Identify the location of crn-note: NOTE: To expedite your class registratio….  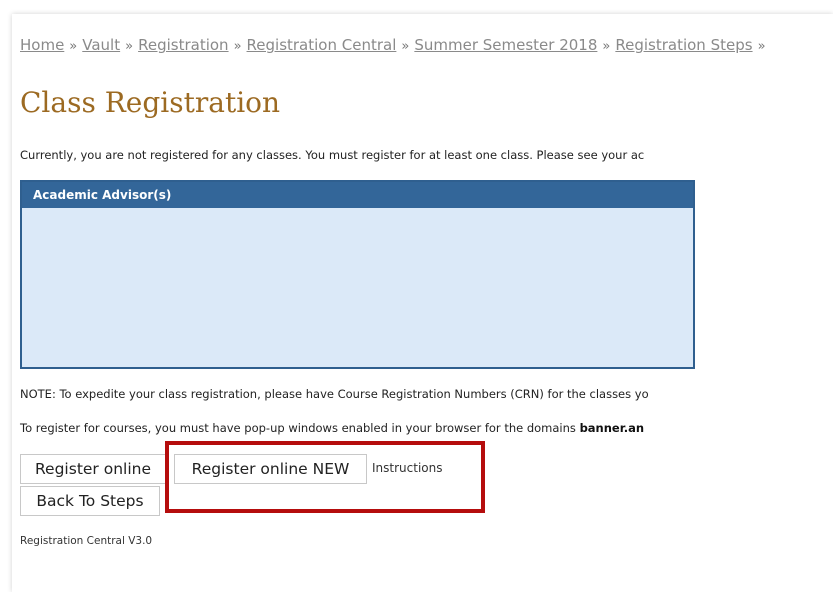
(334, 394).